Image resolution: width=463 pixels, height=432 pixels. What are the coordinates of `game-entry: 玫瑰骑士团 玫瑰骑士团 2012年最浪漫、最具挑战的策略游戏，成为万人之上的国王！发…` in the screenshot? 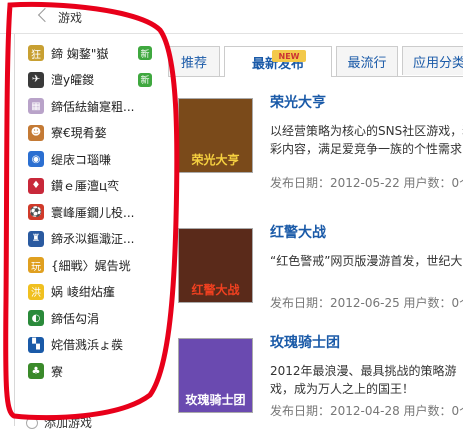 It's located at (320, 382).